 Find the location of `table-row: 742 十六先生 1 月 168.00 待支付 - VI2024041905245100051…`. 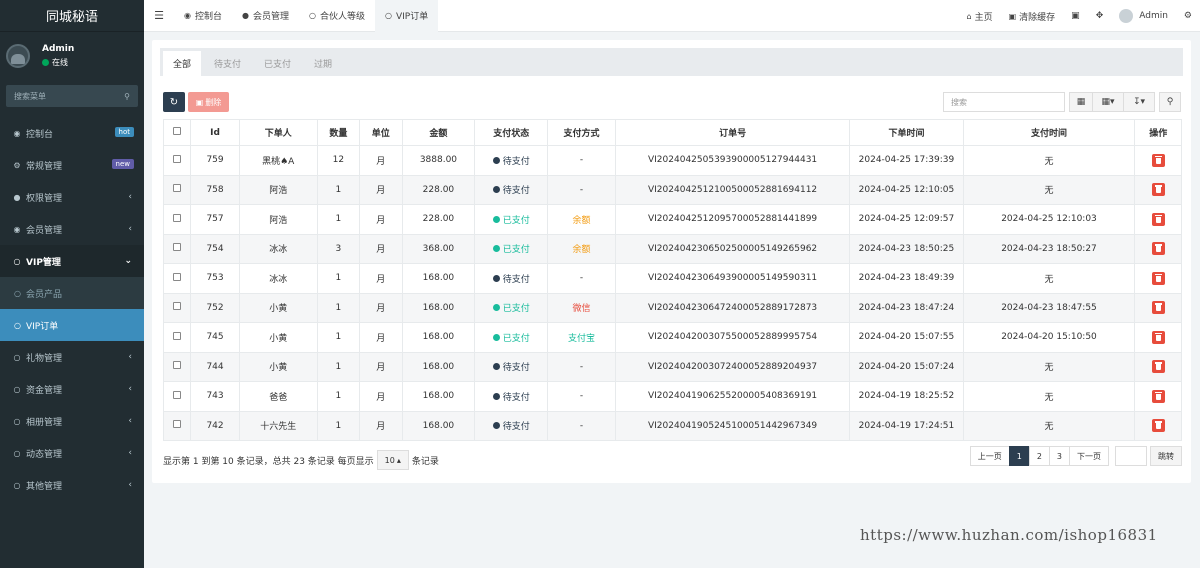

table-row: 742 十六先生 1 月 168.00 待支付 - VI2024041905245100051… is located at coordinates (672, 425).